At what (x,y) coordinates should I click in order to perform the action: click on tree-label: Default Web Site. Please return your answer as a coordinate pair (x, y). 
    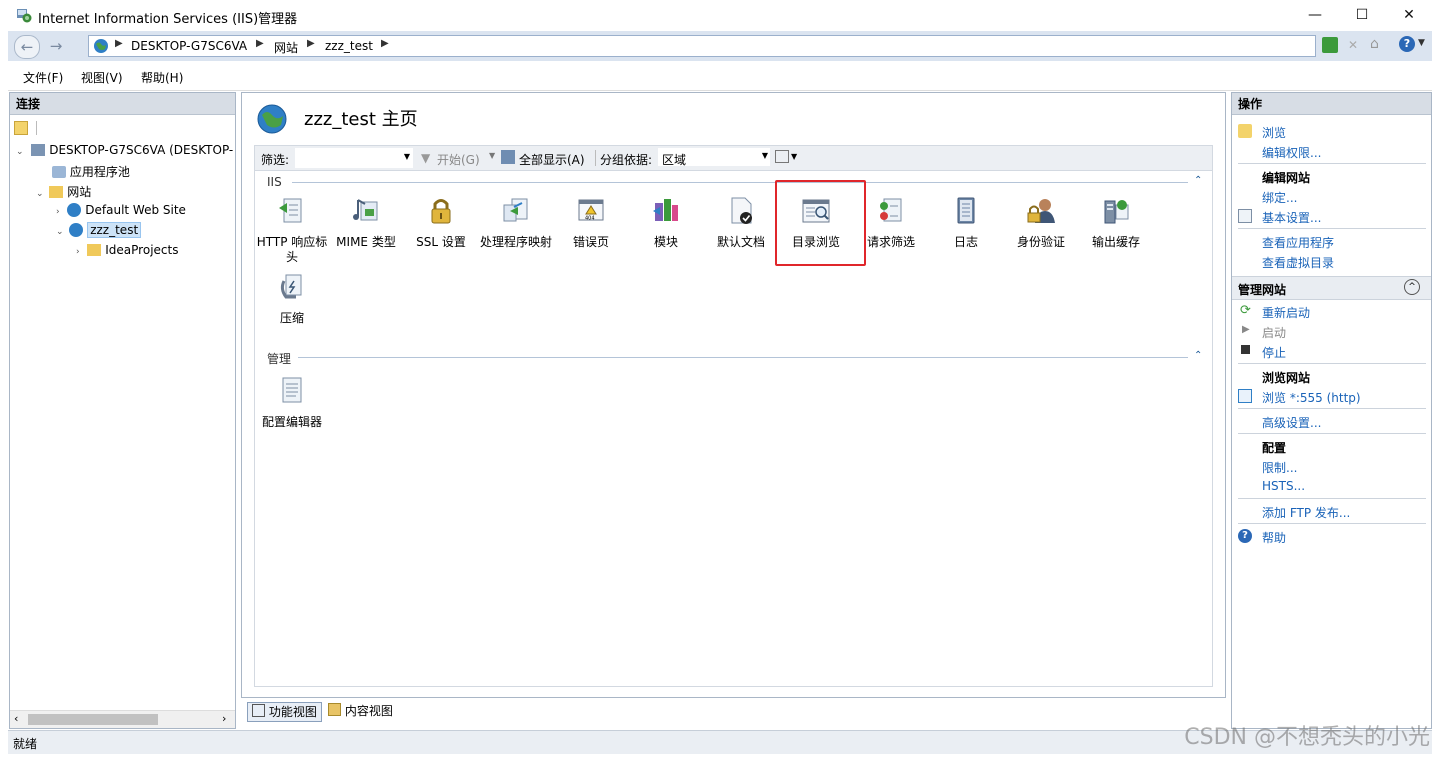
    Looking at the image, I should click on (135, 210).